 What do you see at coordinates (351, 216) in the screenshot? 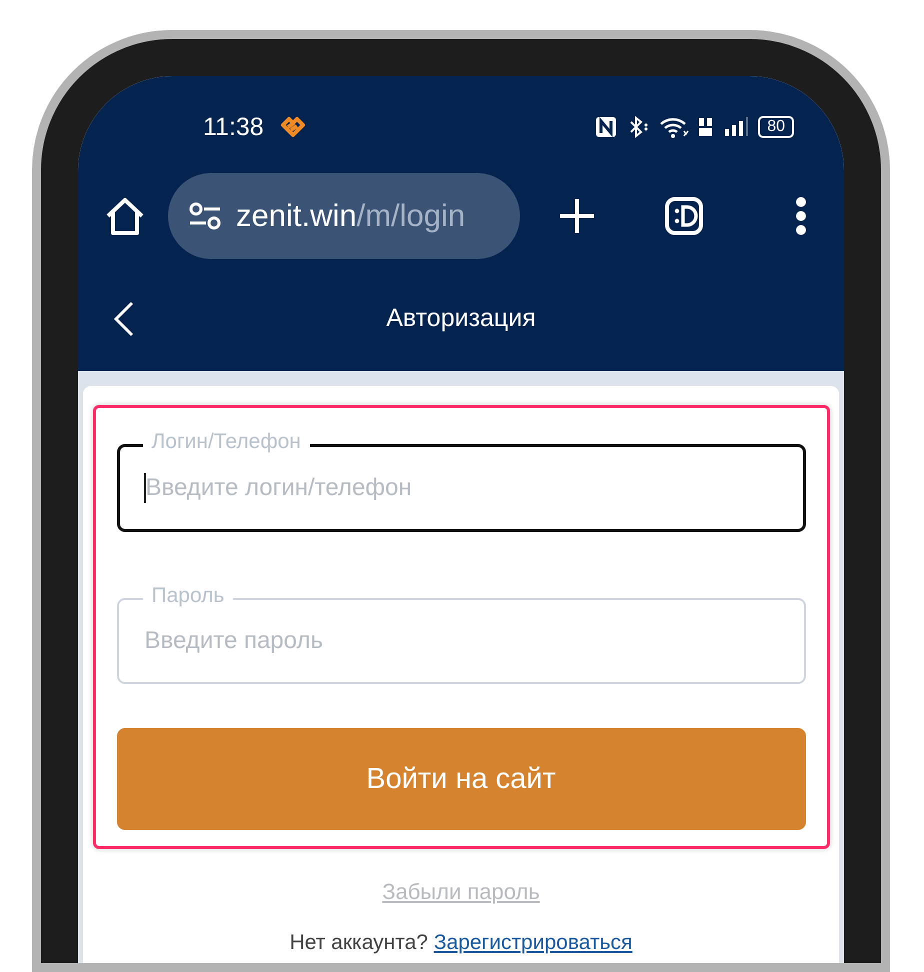
I see `url-text: zenit.win/m/login` at bounding box center [351, 216].